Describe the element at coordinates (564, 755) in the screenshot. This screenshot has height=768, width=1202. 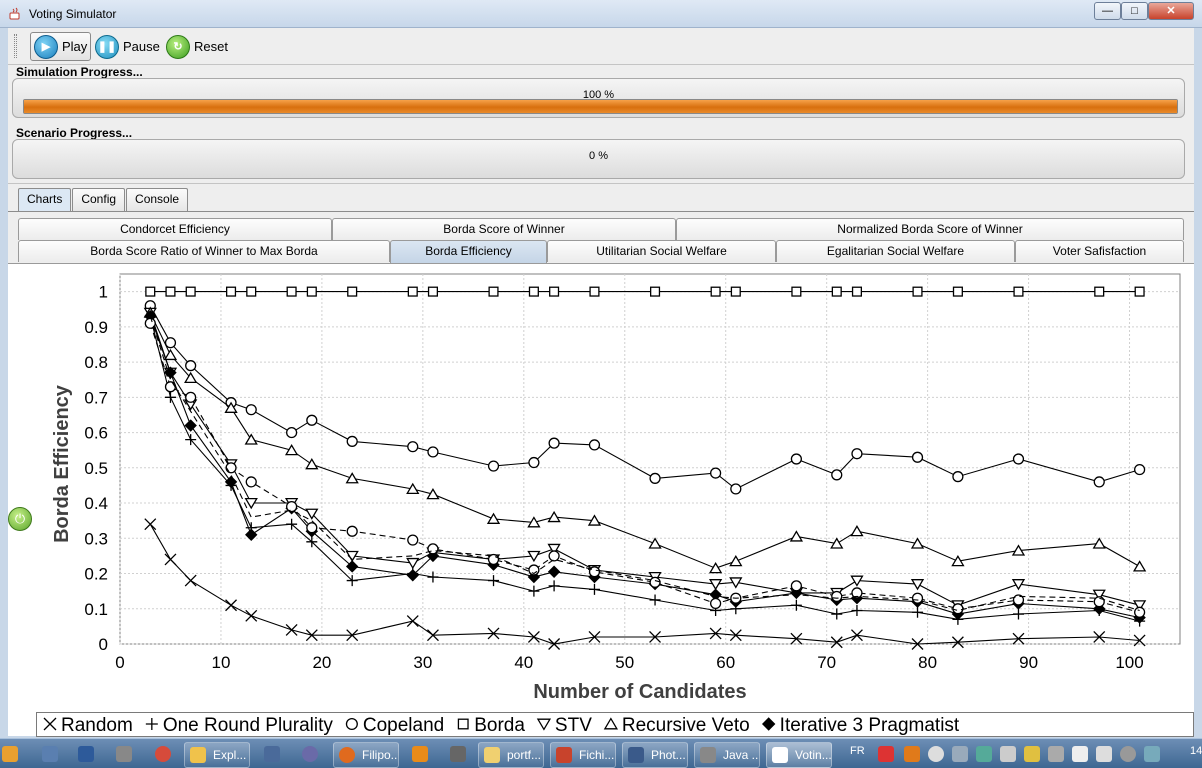
I see `document-icon` at that location.